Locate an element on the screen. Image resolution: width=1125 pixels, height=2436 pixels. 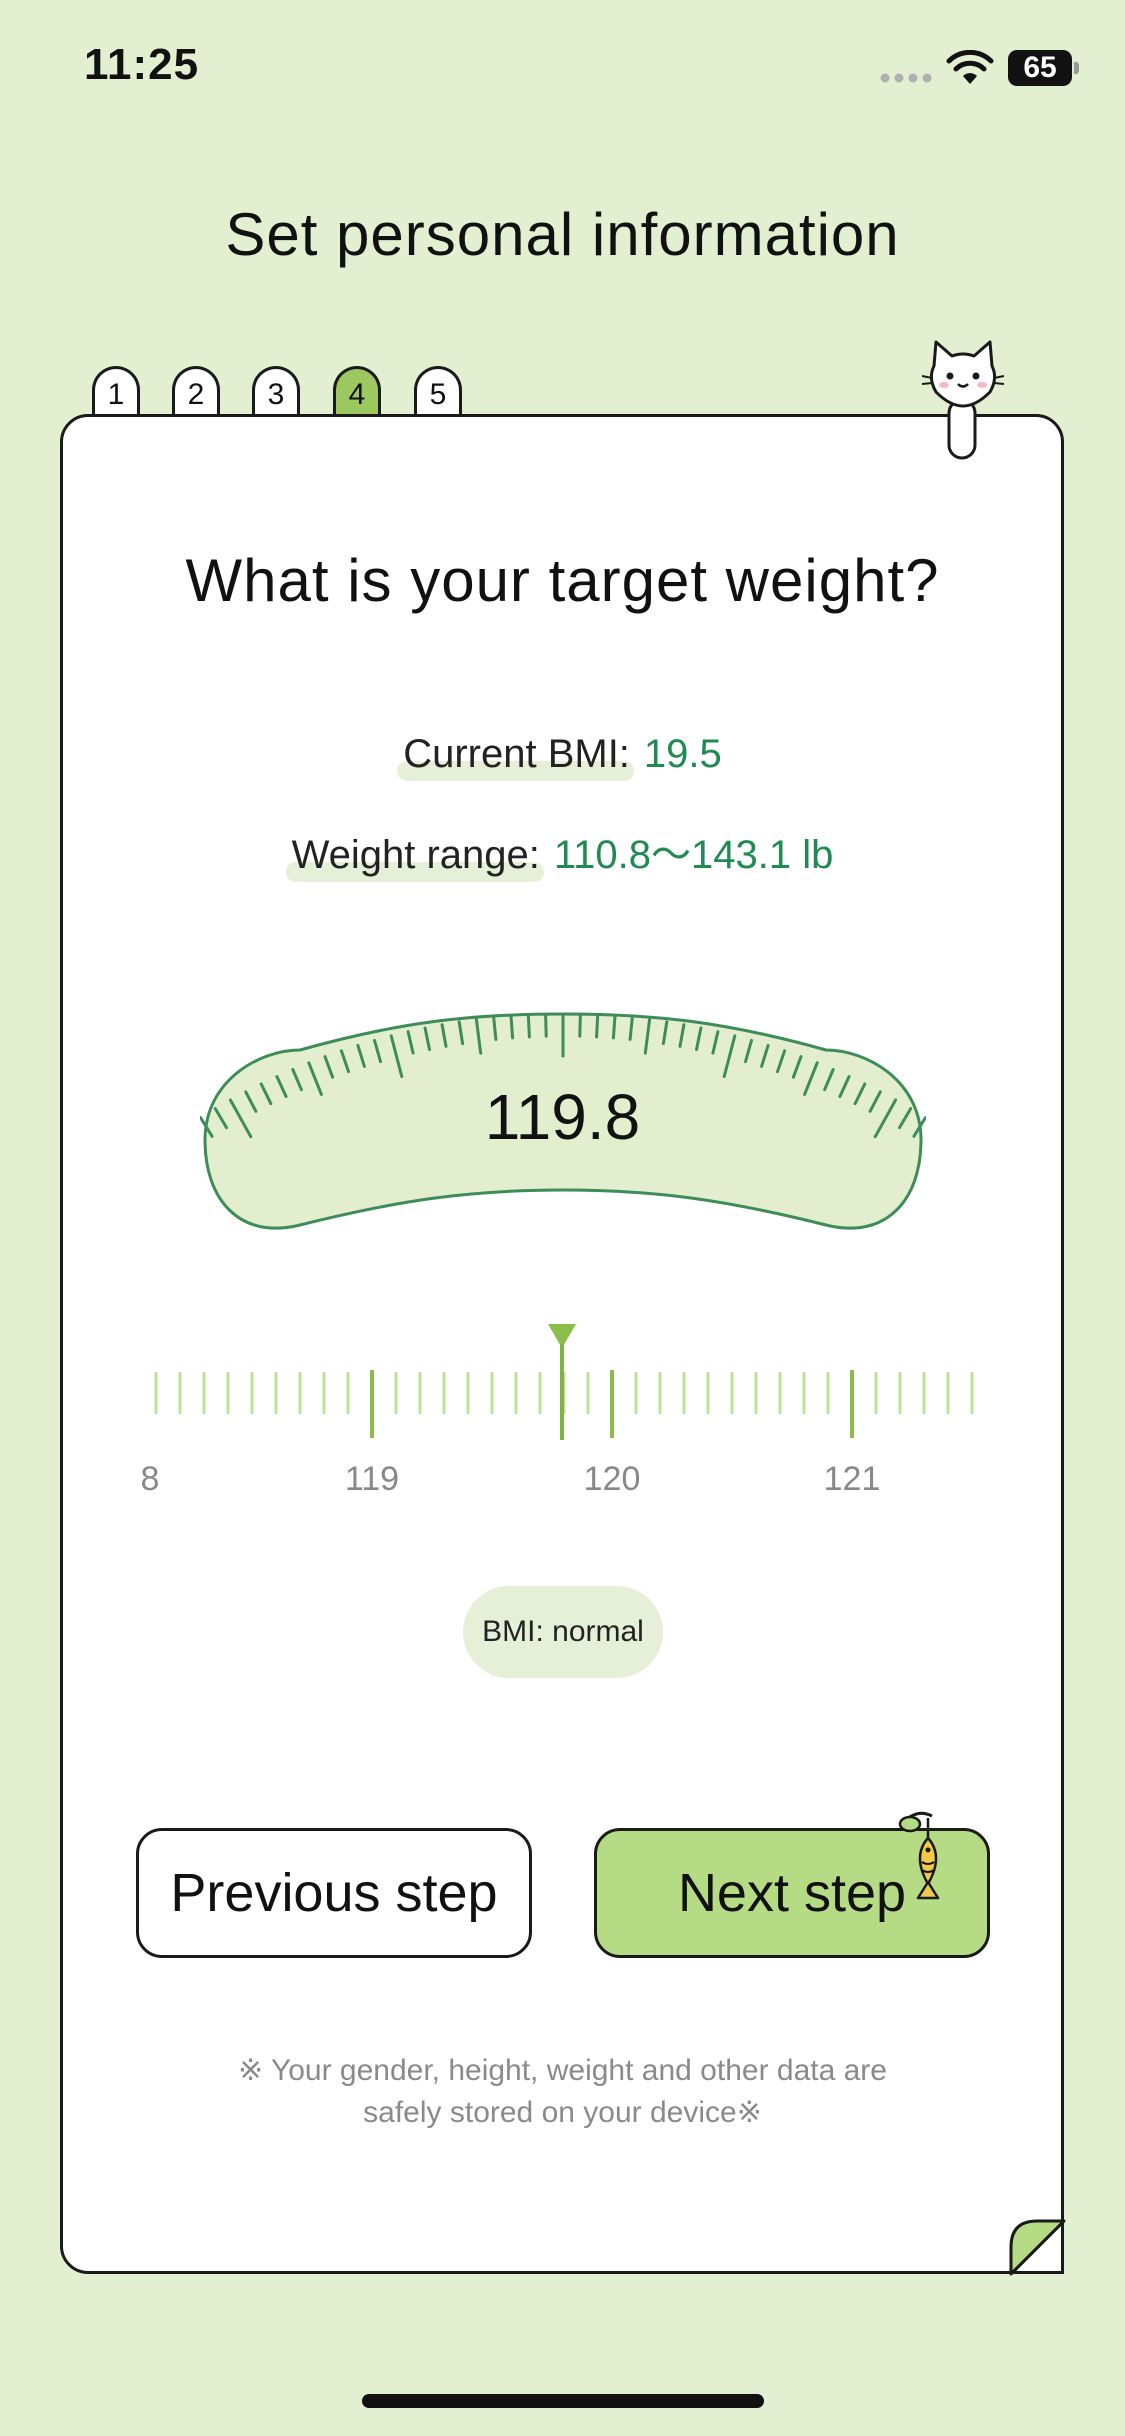
battery-level: 65 is located at coordinates (1040, 67).